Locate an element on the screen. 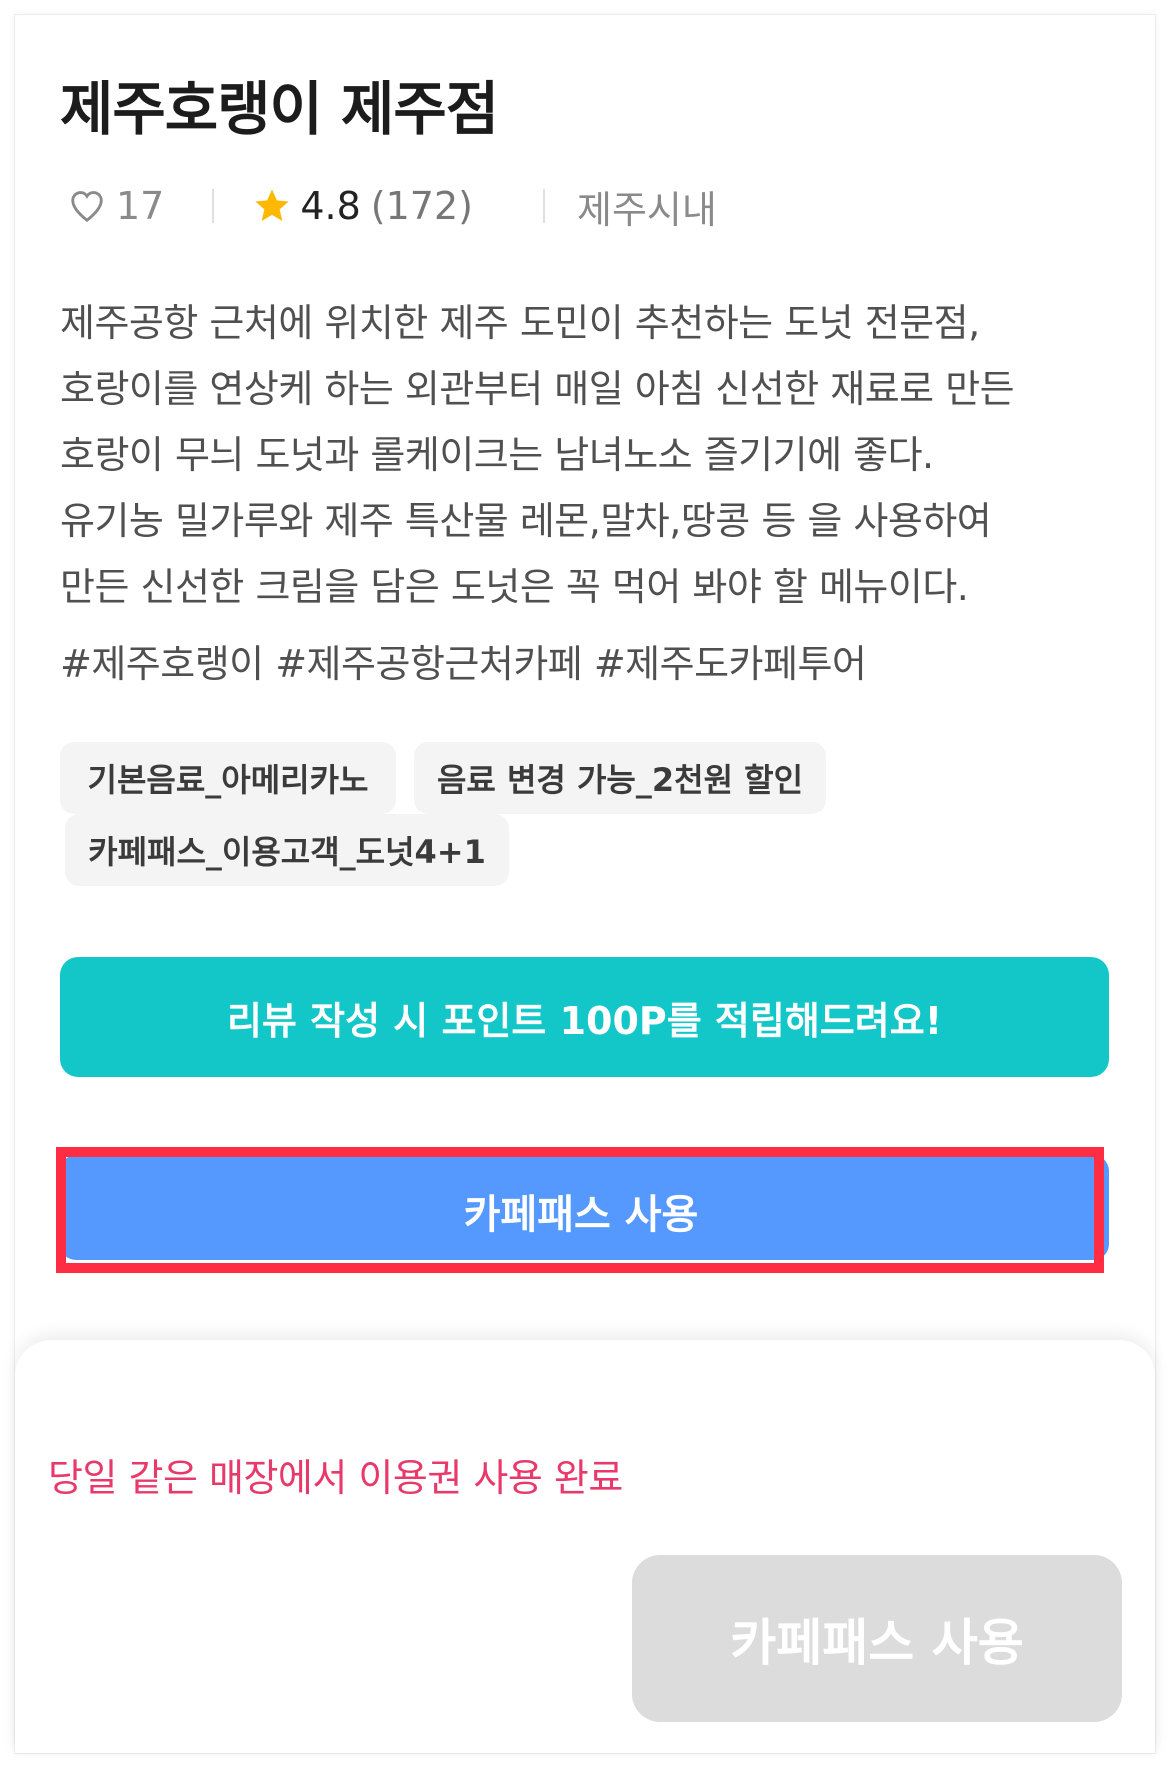  heart-icon is located at coordinates (87, 206).